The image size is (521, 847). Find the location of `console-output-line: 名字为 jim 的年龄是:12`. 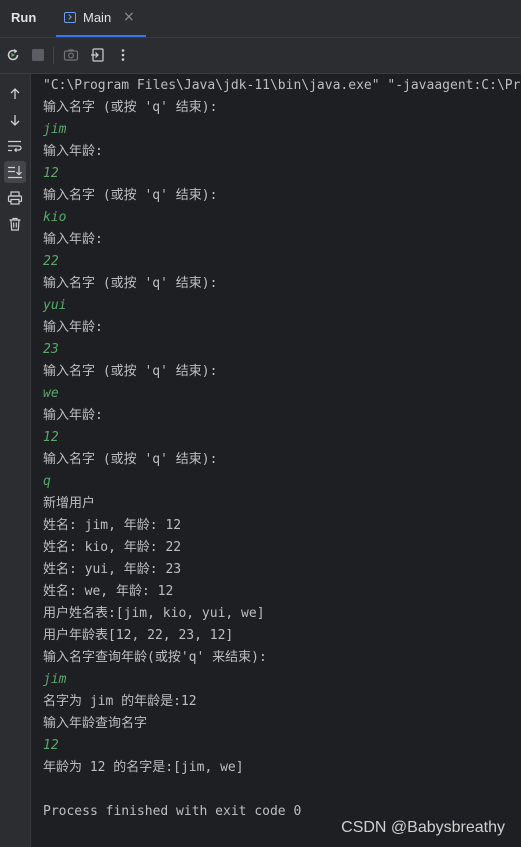

console-output-line: 名字为 jim 的年龄是:12 is located at coordinates (120, 701).